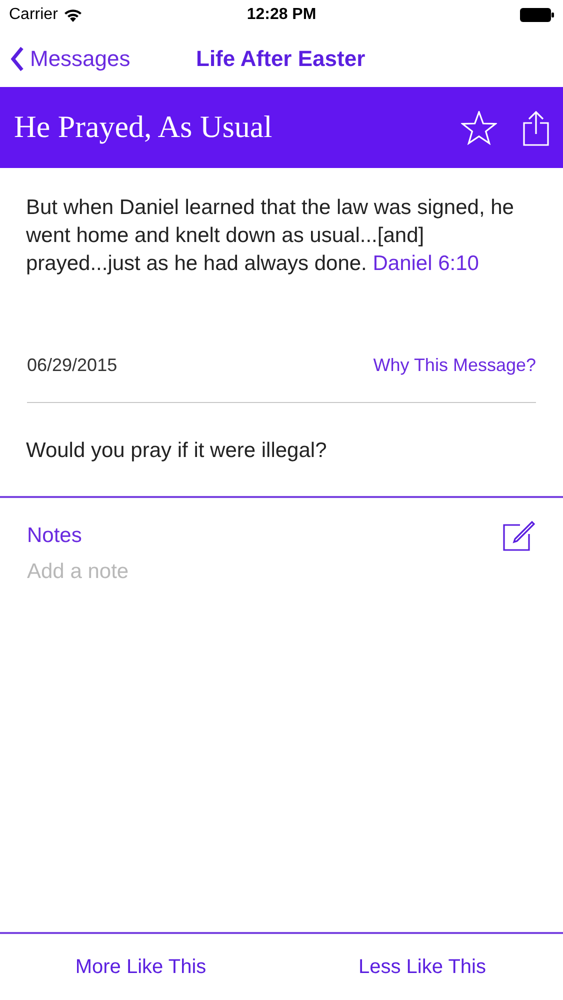  I want to click on notes-heading: Notes, so click(54, 536).